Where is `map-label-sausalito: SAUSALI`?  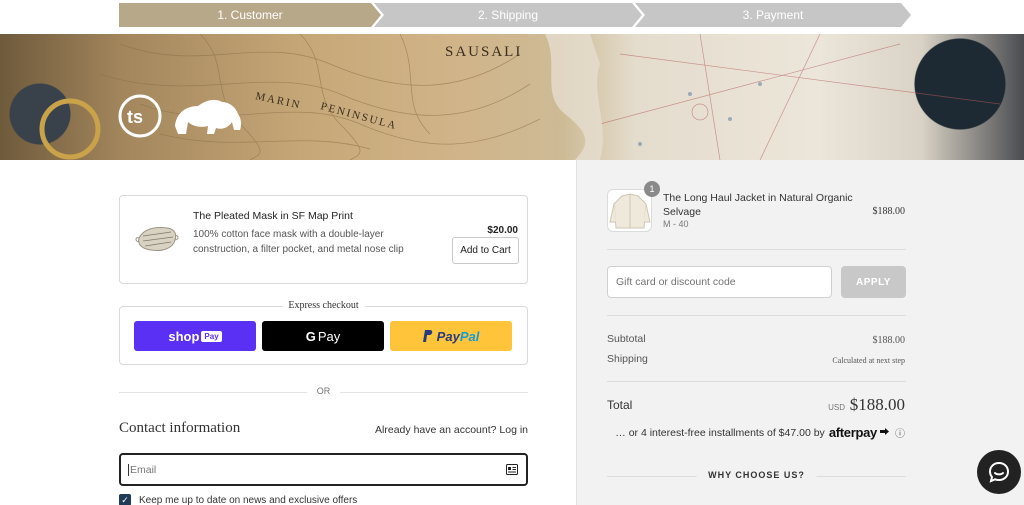 map-label-sausalito: SAUSALI is located at coordinates (483, 52).